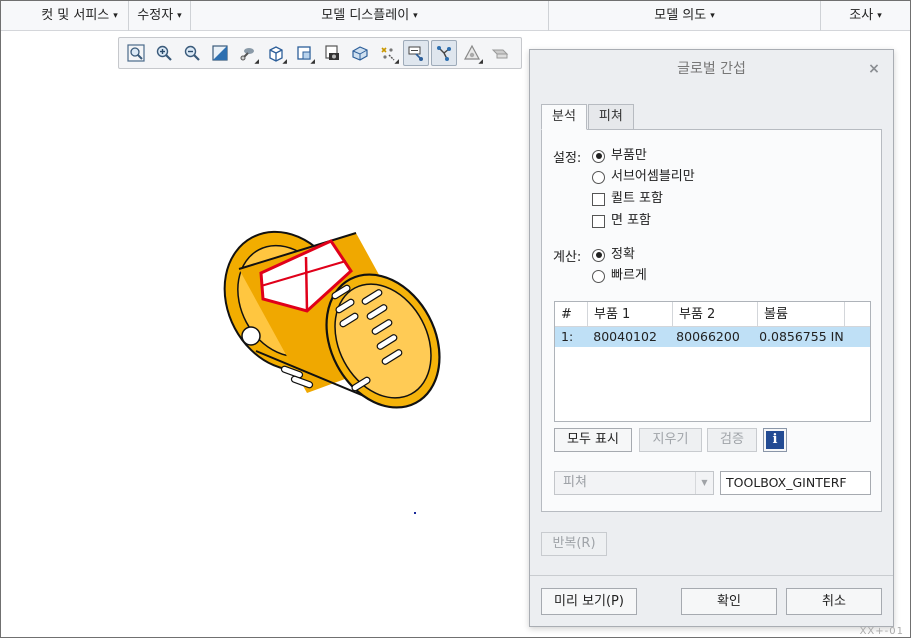 This screenshot has height=638, width=911. I want to click on ribbon-group-investigate: 조사 ▾, so click(865, 16).